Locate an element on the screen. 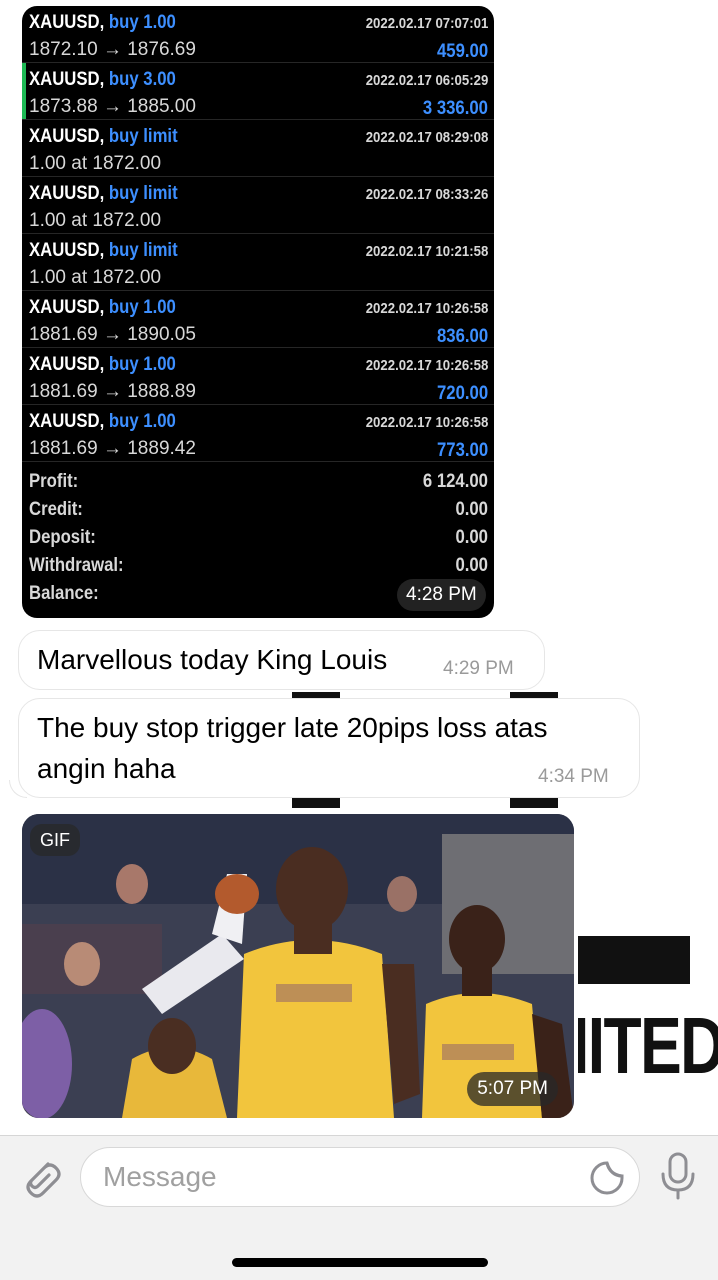 The width and height of the screenshot is (718, 1280). message-input is located at coordinates (343, 1177).